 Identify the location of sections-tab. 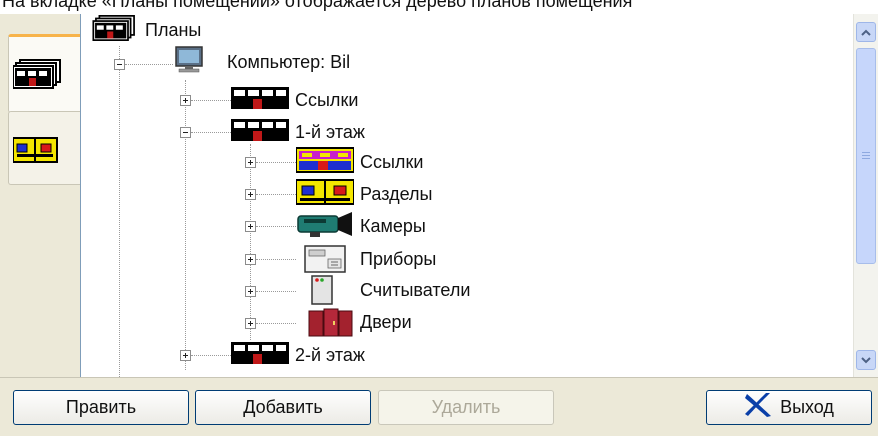
(44, 148).